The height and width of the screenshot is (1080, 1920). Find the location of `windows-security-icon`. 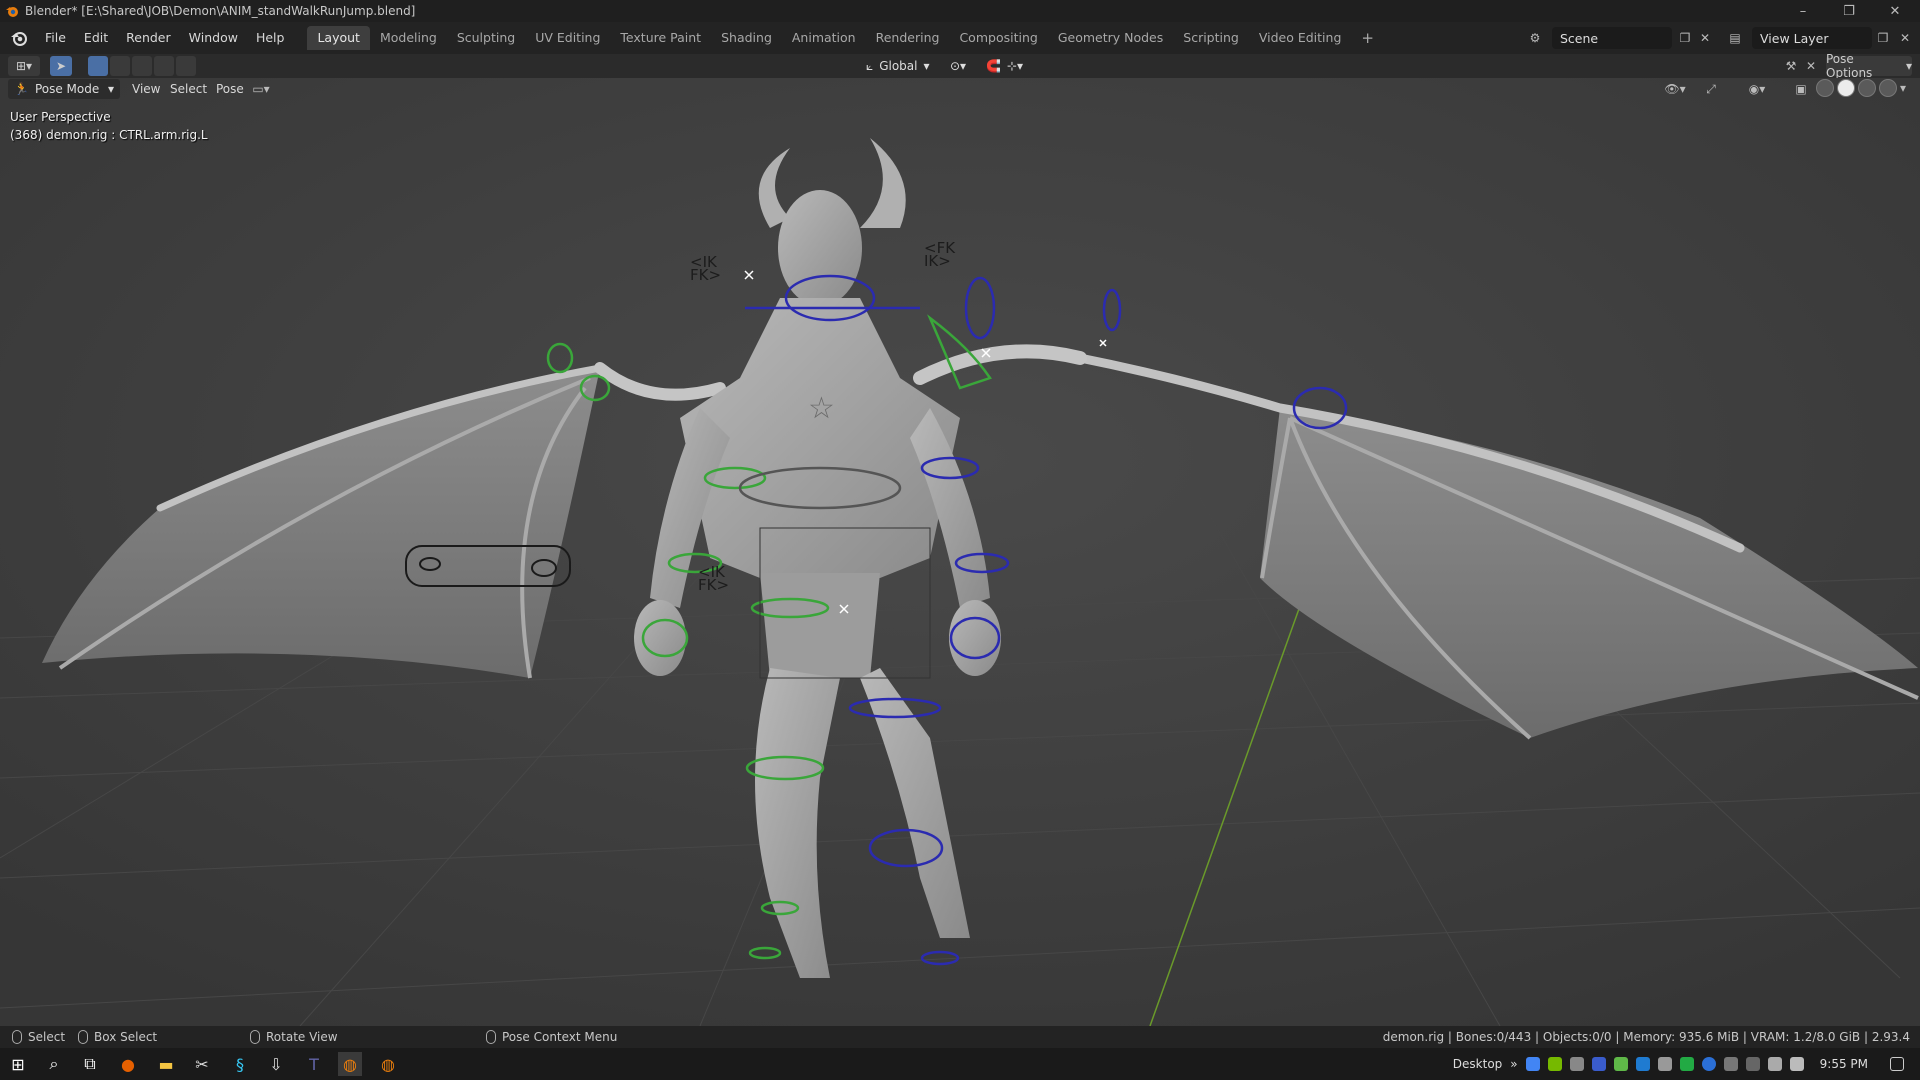

windows-security-icon is located at coordinates (1774, 1064).